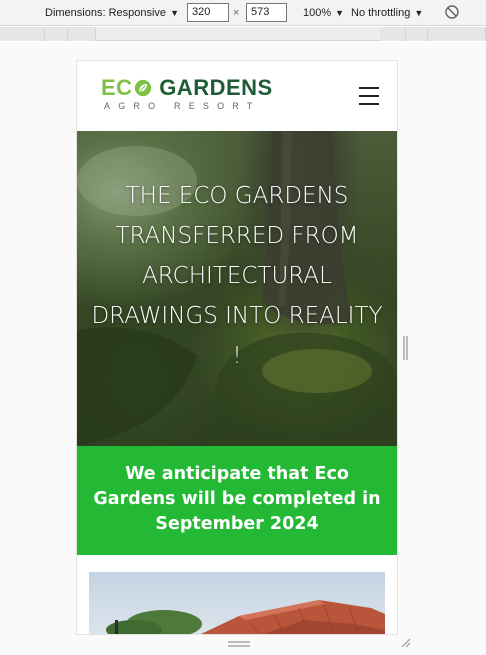  What do you see at coordinates (182, 106) in the screenshot?
I see `logo-tagline: AGRO RESORT` at bounding box center [182, 106].